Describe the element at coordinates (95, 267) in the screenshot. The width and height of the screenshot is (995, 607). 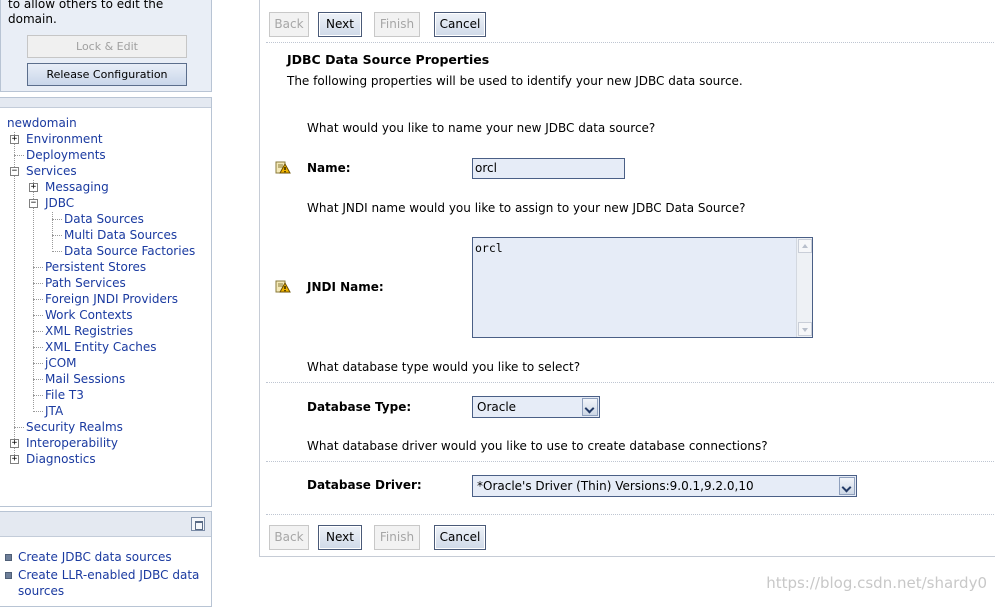
I see `tree-item-persistent-stores: Persistent Stores` at that location.